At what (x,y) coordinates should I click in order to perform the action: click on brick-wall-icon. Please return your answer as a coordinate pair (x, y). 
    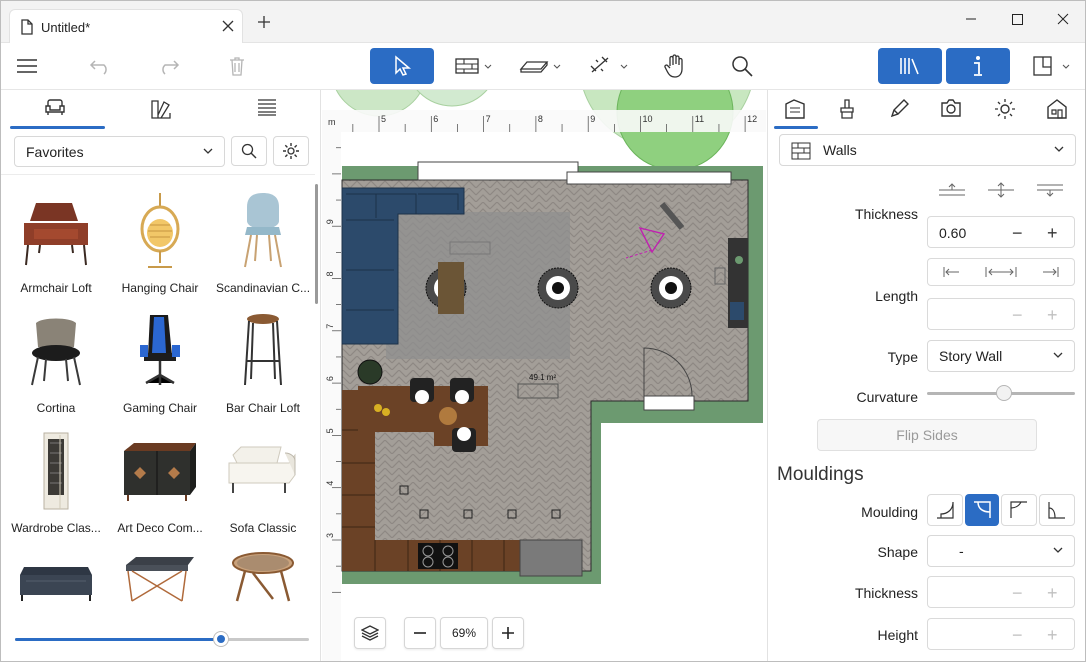
    Looking at the image, I should click on (801, 151).